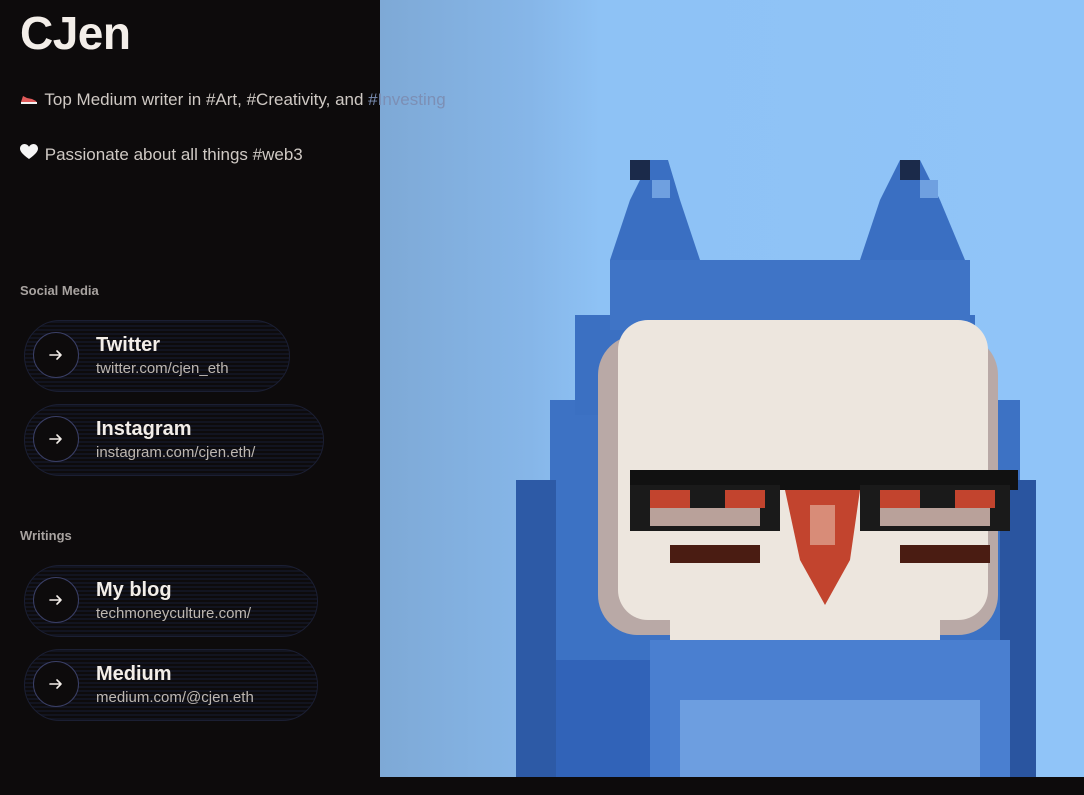 The width and height of the screenshot is (1084, 795). I want to click on bio-line-2-text: Passionate about all things #web3, so click(173, 154).